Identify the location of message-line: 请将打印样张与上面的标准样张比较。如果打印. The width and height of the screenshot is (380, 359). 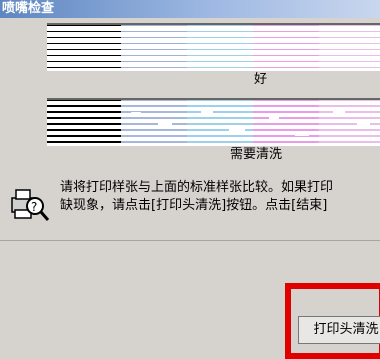
(197, 187).